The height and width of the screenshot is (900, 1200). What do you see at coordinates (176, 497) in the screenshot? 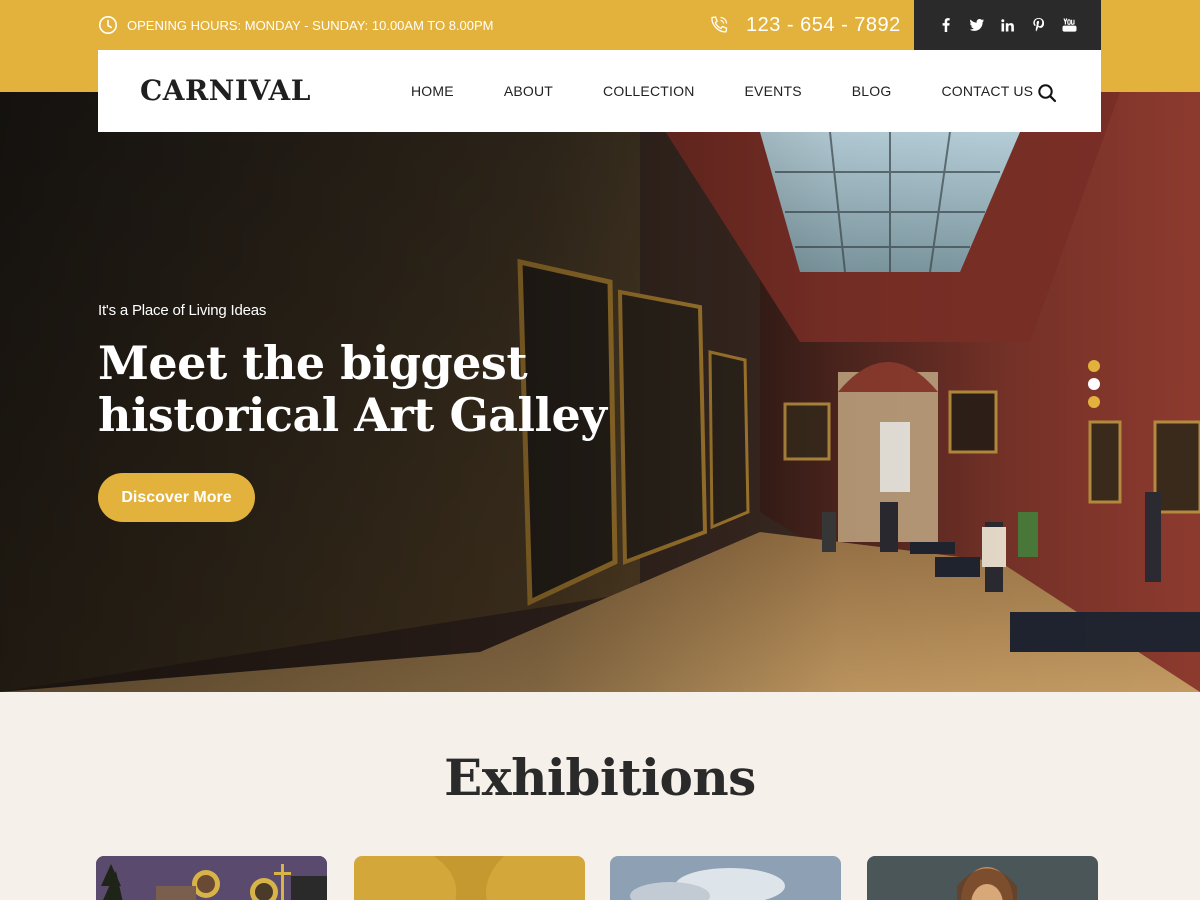
I see `discover-more-button: Discover More` at bounding box center [176, 497].